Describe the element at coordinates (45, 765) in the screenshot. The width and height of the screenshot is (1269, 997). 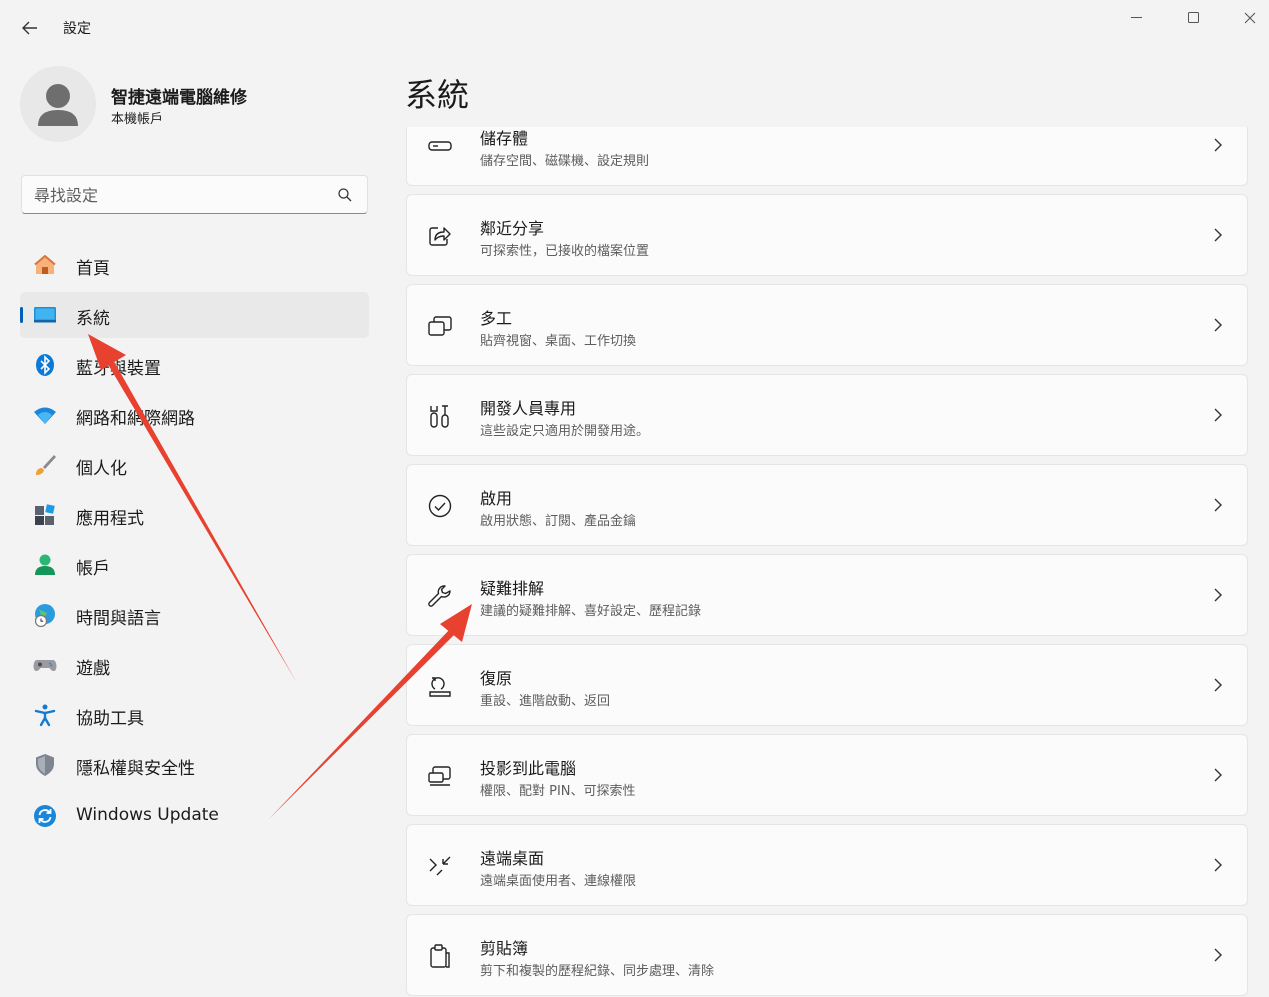
I see `shield-icon` at that location.